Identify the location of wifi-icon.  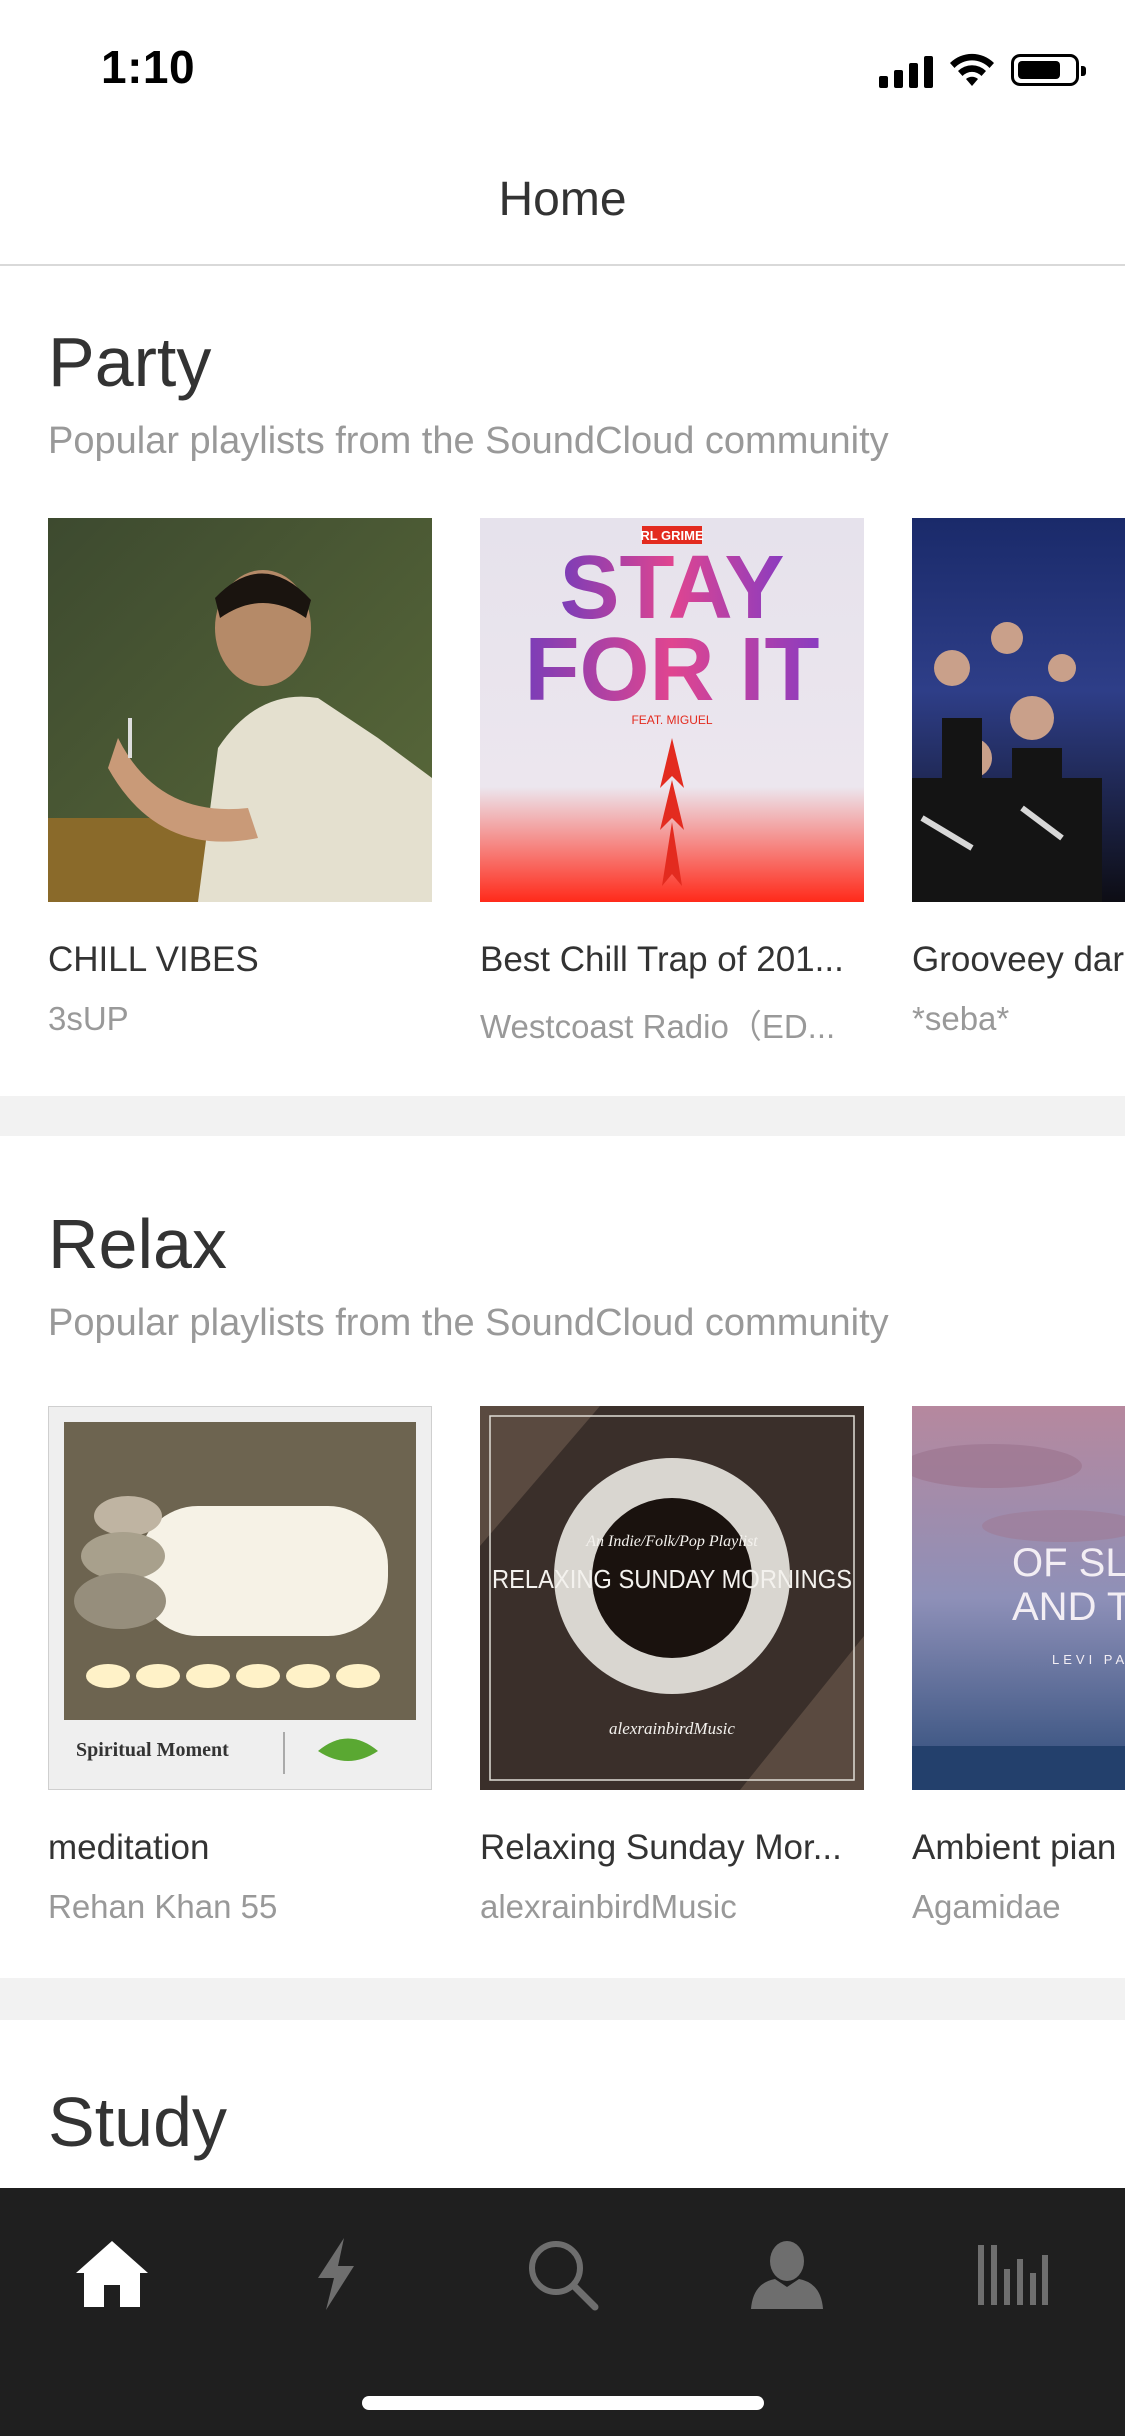
(972, 69).